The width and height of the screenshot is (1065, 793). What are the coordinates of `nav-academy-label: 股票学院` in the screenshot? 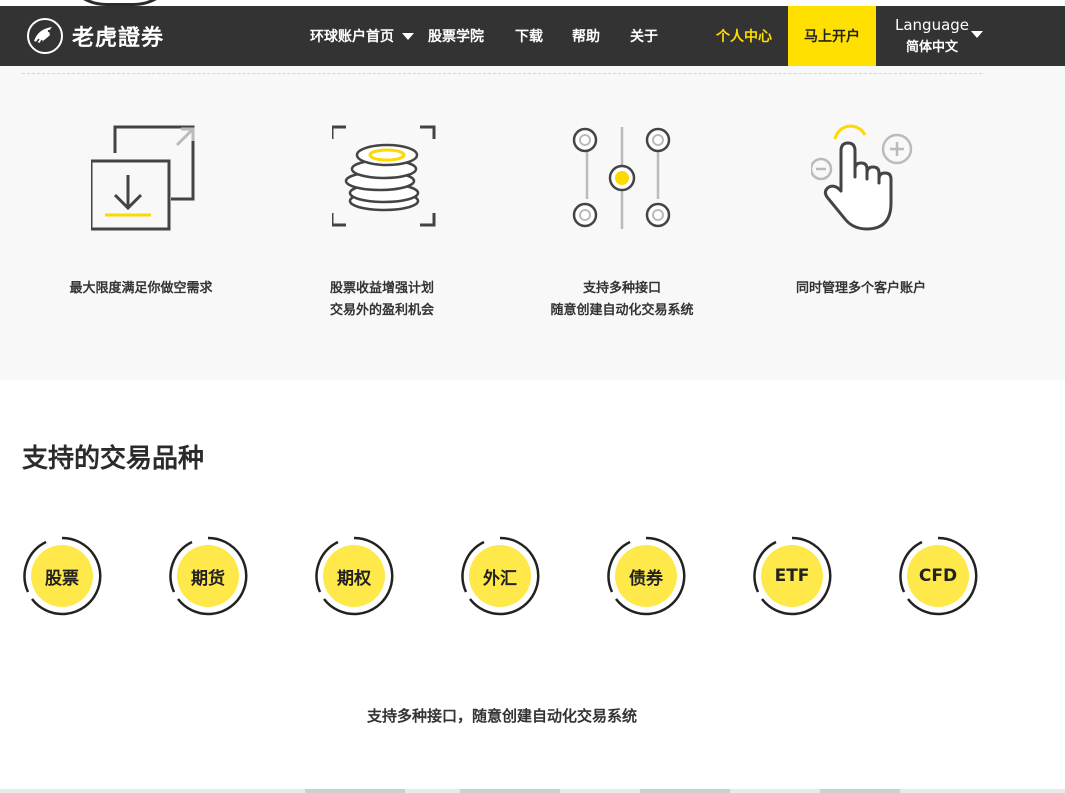 It's located at (456, 37).